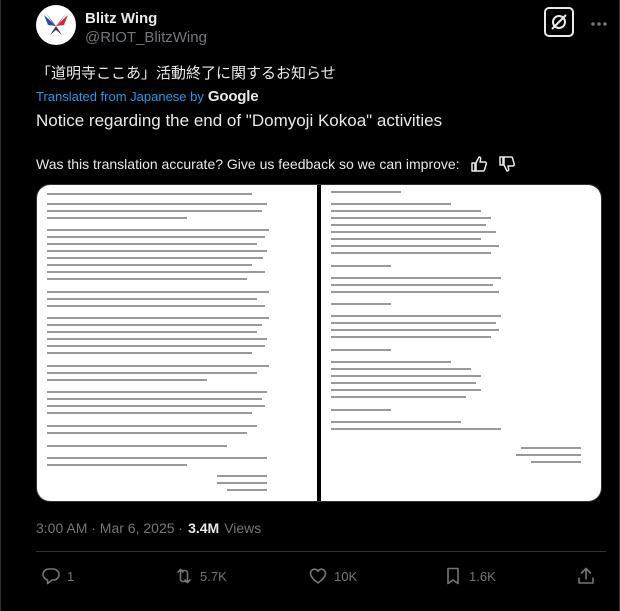 This screenshot has width=620, height=611. What do you see at coordinates (346, 576) in the screenshot?
I see `like-count: 10K` at bounding box center [346, 576].